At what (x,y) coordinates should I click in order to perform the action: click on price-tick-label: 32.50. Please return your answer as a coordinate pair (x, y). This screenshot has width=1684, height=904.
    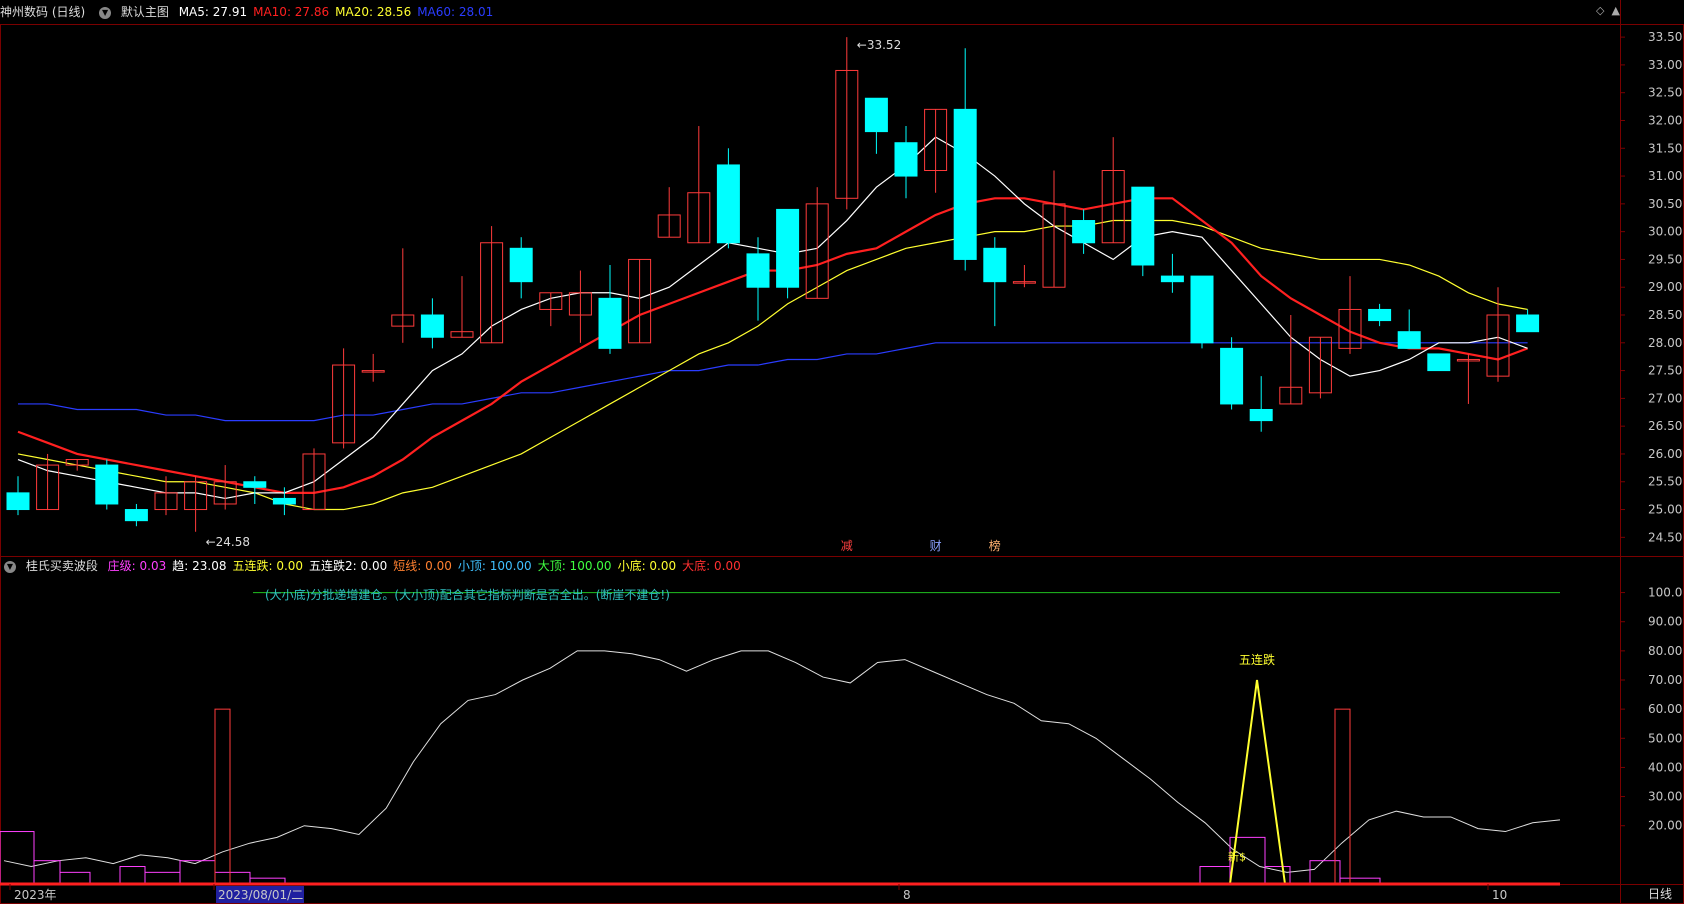
    Looking at the image, I should click on (1665, 93).